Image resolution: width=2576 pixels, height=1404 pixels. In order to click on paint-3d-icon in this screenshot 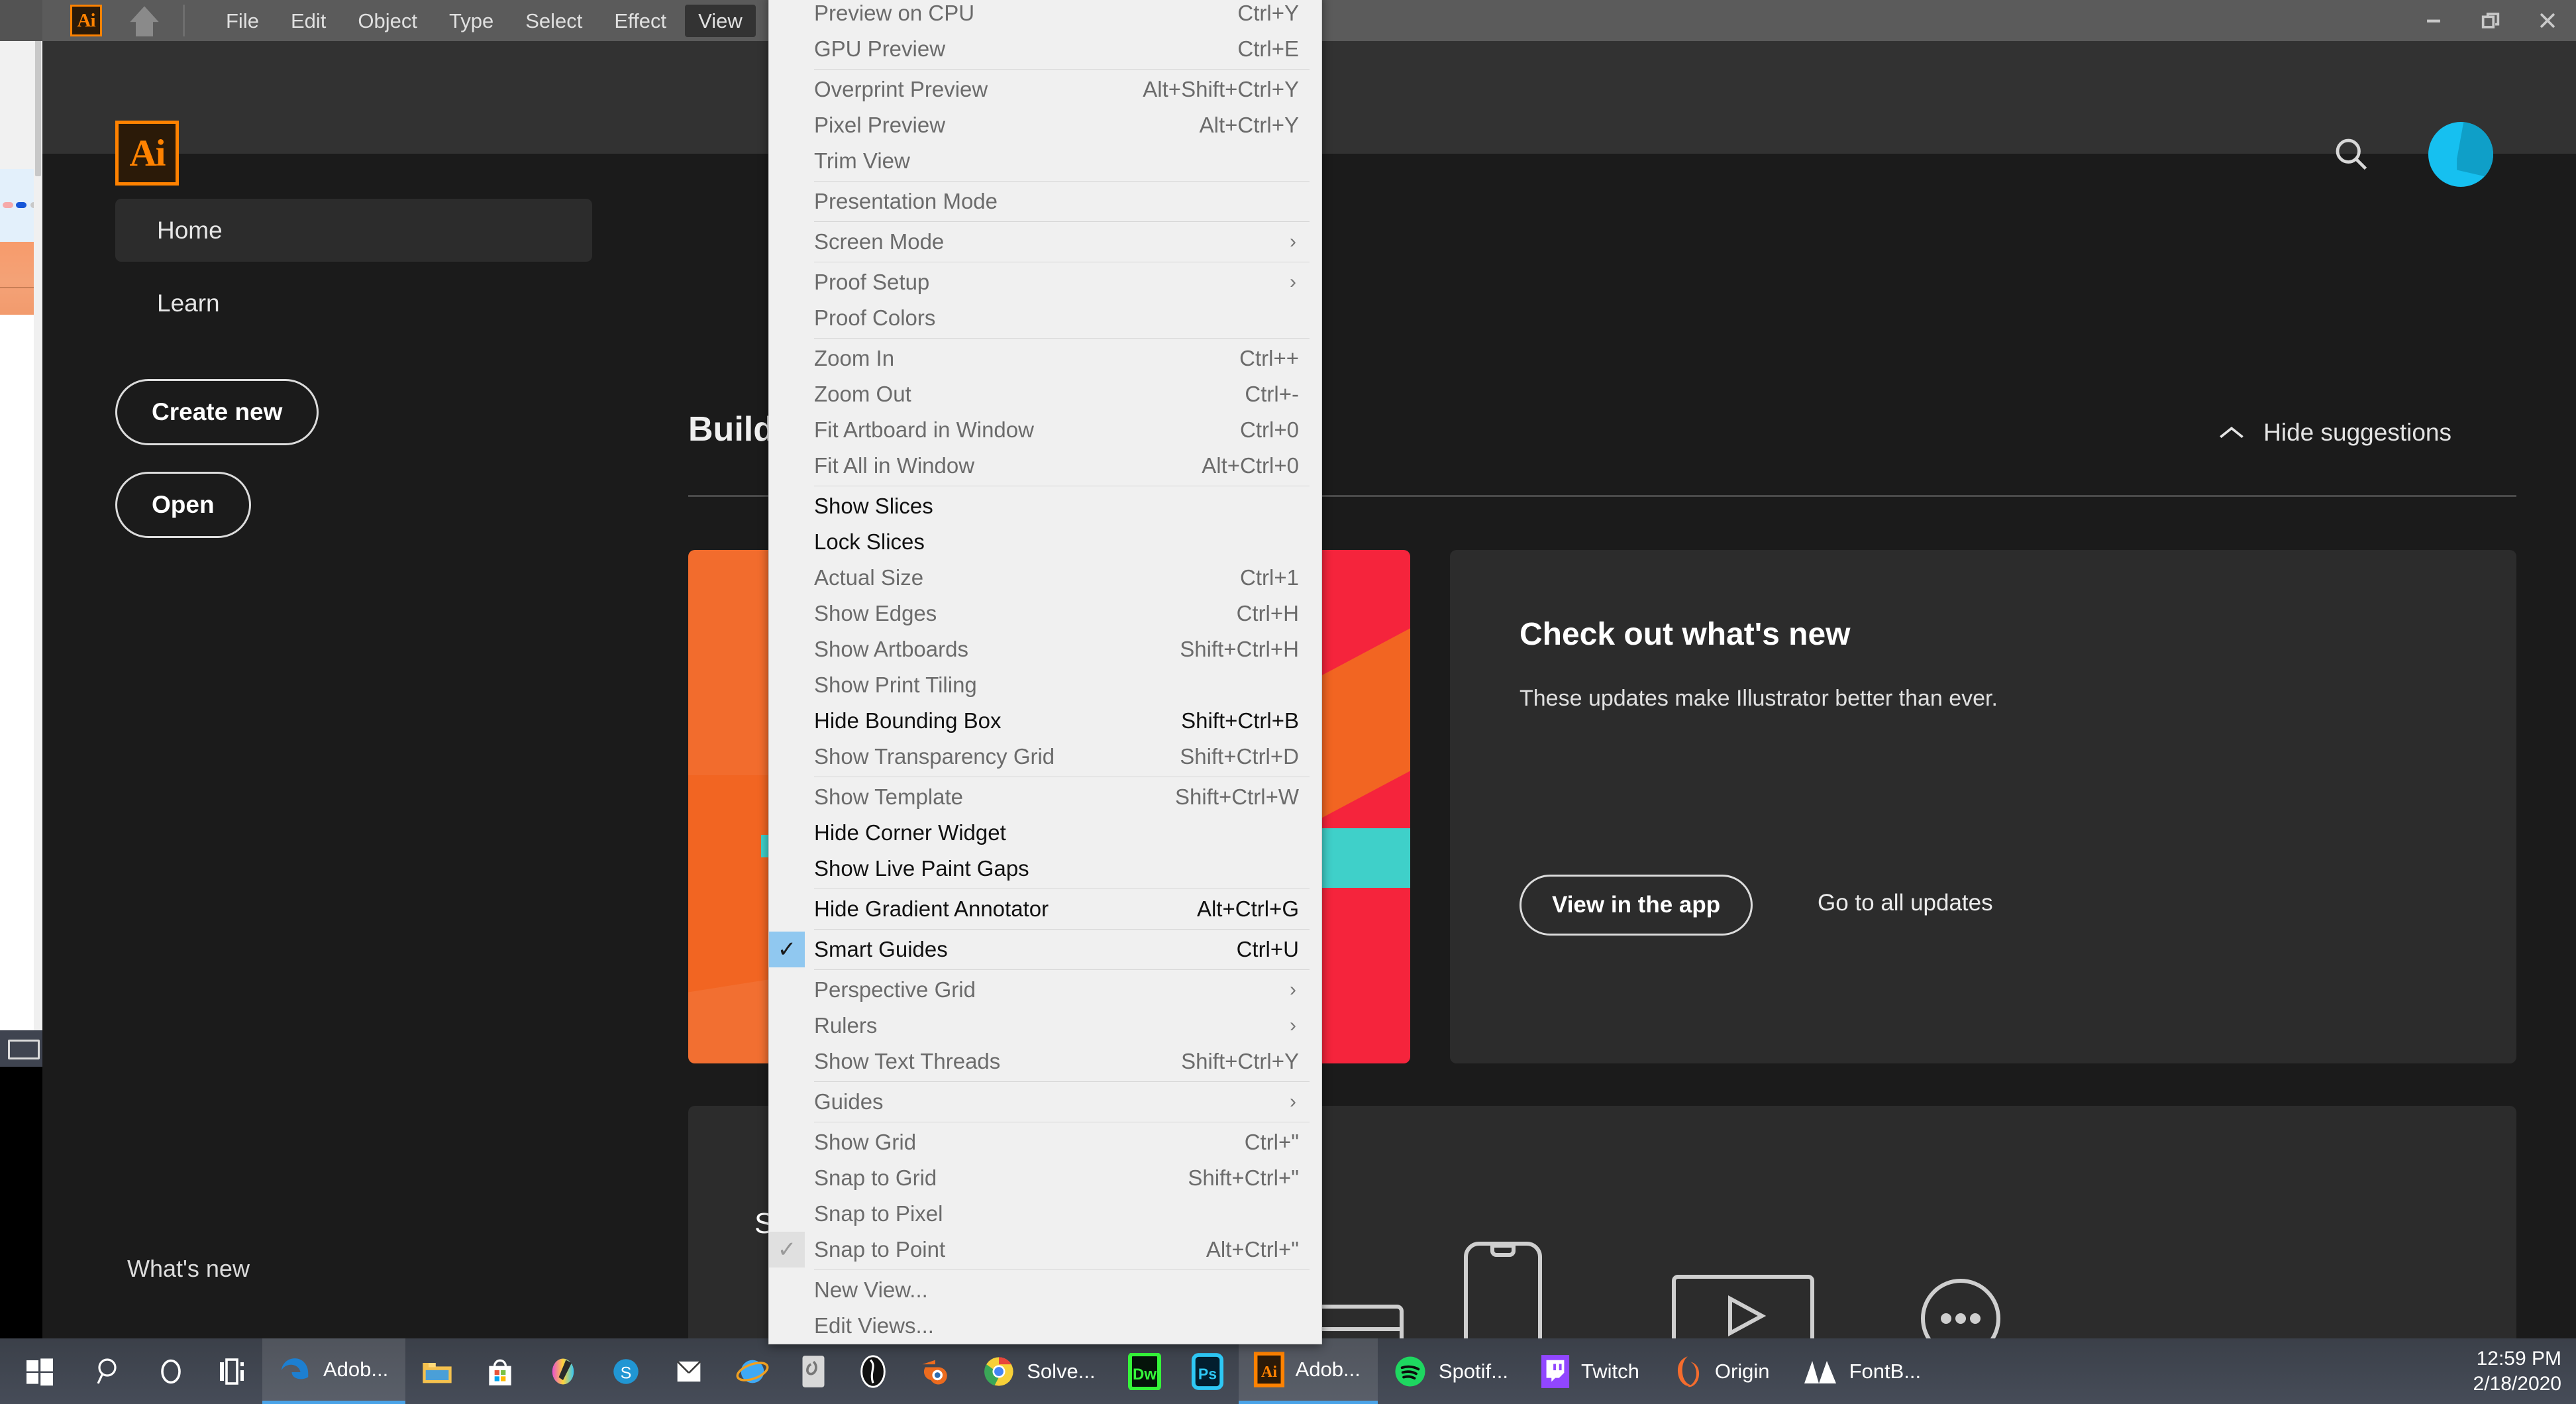, I will do `click(563, 1371)`.